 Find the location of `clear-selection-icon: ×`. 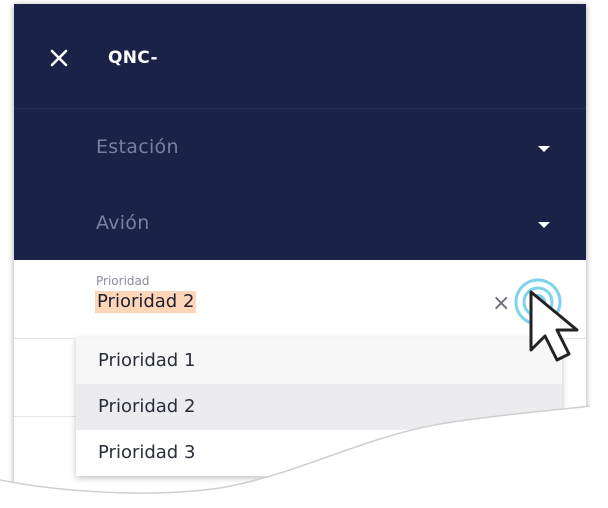

clear-selection-icon: × is located at coordinates (501, 304).